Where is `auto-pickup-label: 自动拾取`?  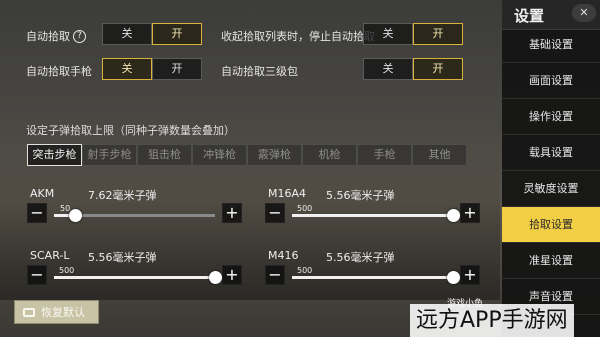
auto-pickup-label: 自动拾取 is located at coordinates (48, 36).